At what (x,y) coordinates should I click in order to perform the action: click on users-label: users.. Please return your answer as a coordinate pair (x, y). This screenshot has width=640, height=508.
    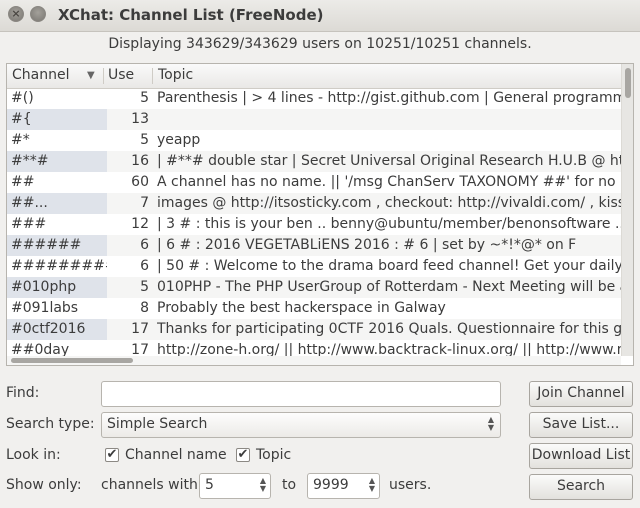
    Looking at the image, I should click on (410, 485).